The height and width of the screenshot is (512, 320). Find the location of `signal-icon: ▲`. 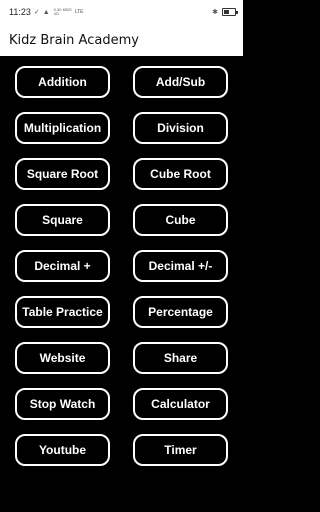

signal-icon: ▲ is located at coordinates (46, 12).